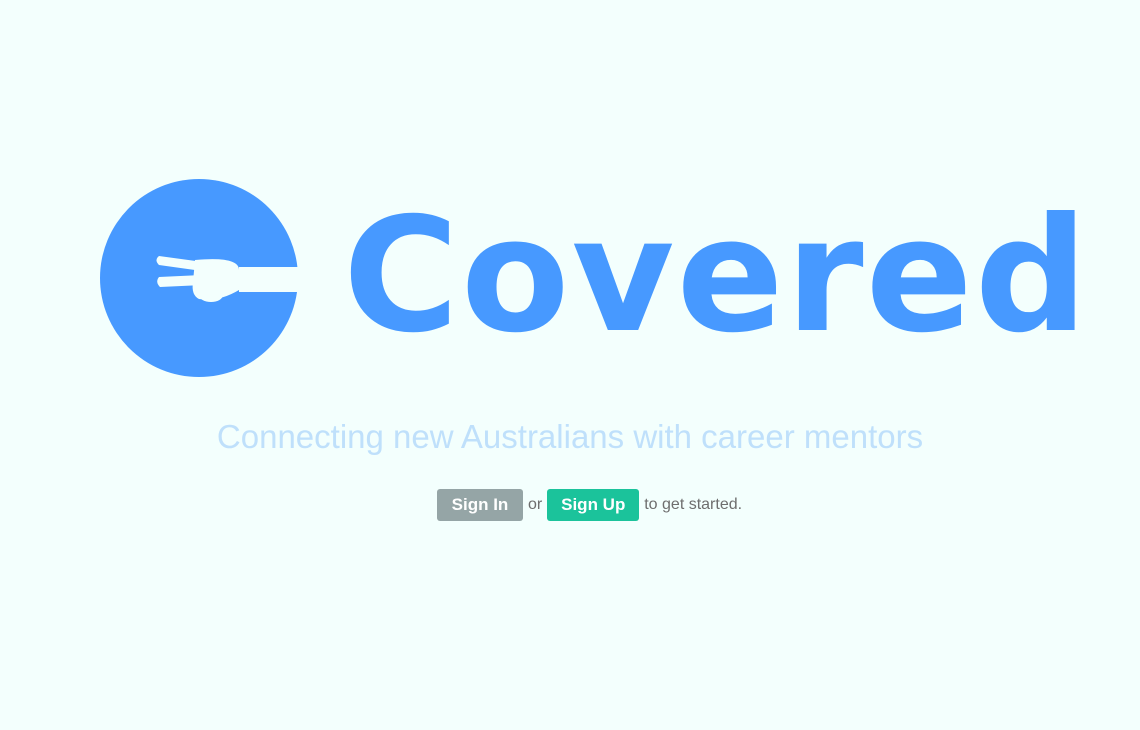  What do you see at coordinates (535, 504) in the screenshot?
I see `cta-or-text: or` at bounding box center [535, 504].